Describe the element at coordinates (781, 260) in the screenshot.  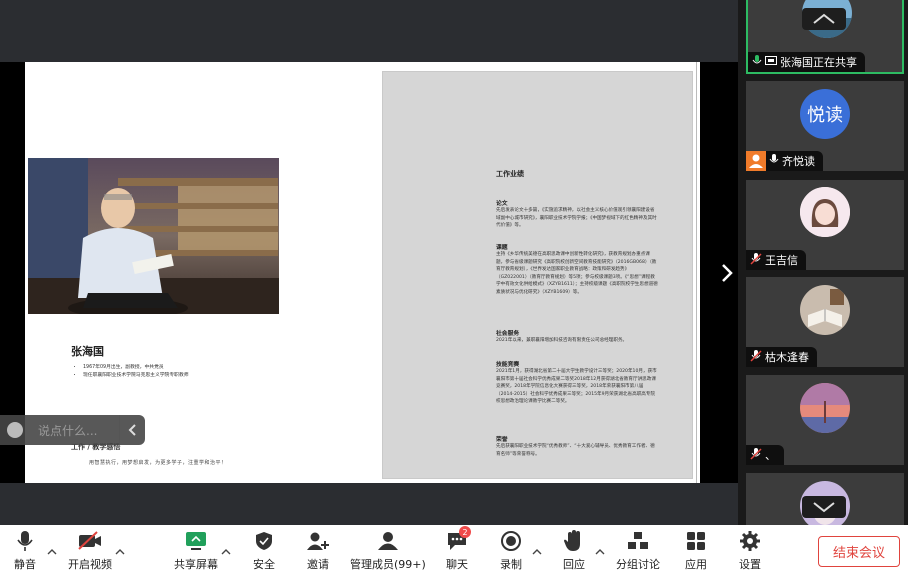
I see `participant-name: 王吉信` at that location.